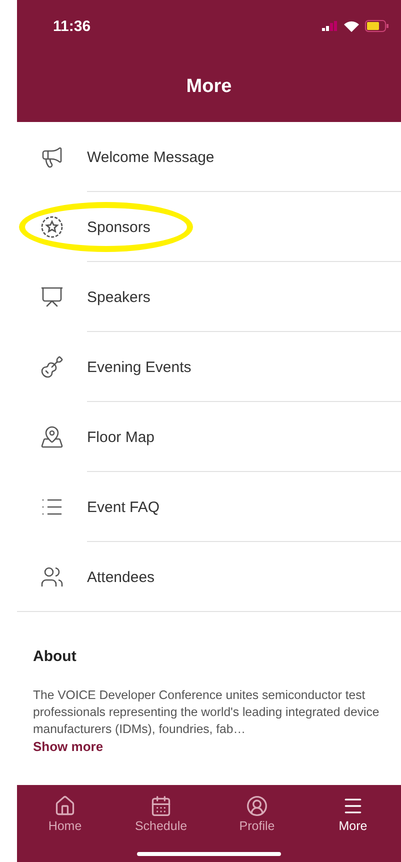 The image size is (401, 862). What do you see at coordinates (209, 367) in the screenshot?
I see `menu-item: Evening Events` at bounding box center [209, 367].